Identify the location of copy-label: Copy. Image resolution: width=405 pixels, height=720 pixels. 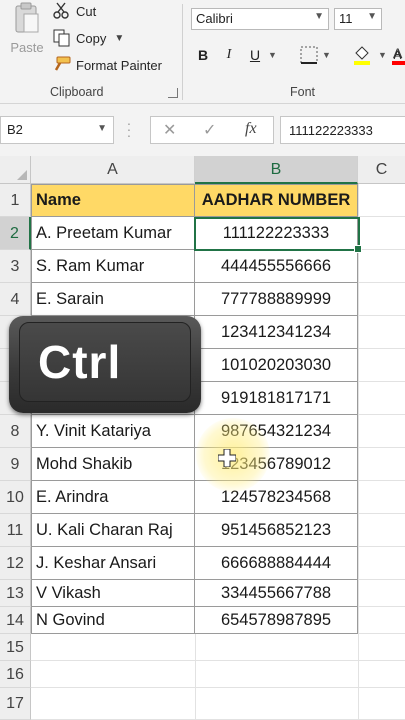
(91, 38).